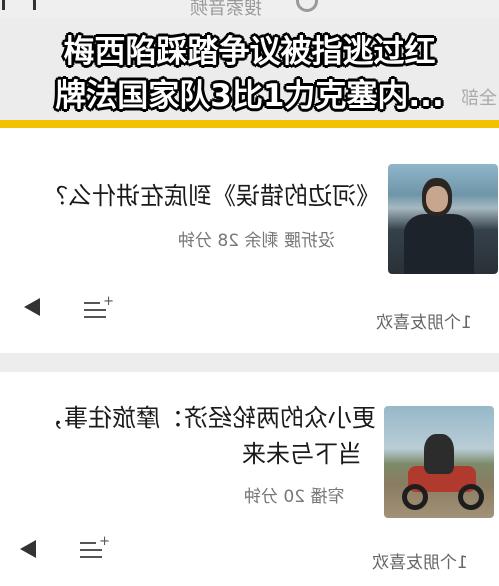 This screenshot has height=586, width=499. What do you see at coordinates (307, 6) in the screenshot?
I see `search-icon` at bounding box center [307, 6].